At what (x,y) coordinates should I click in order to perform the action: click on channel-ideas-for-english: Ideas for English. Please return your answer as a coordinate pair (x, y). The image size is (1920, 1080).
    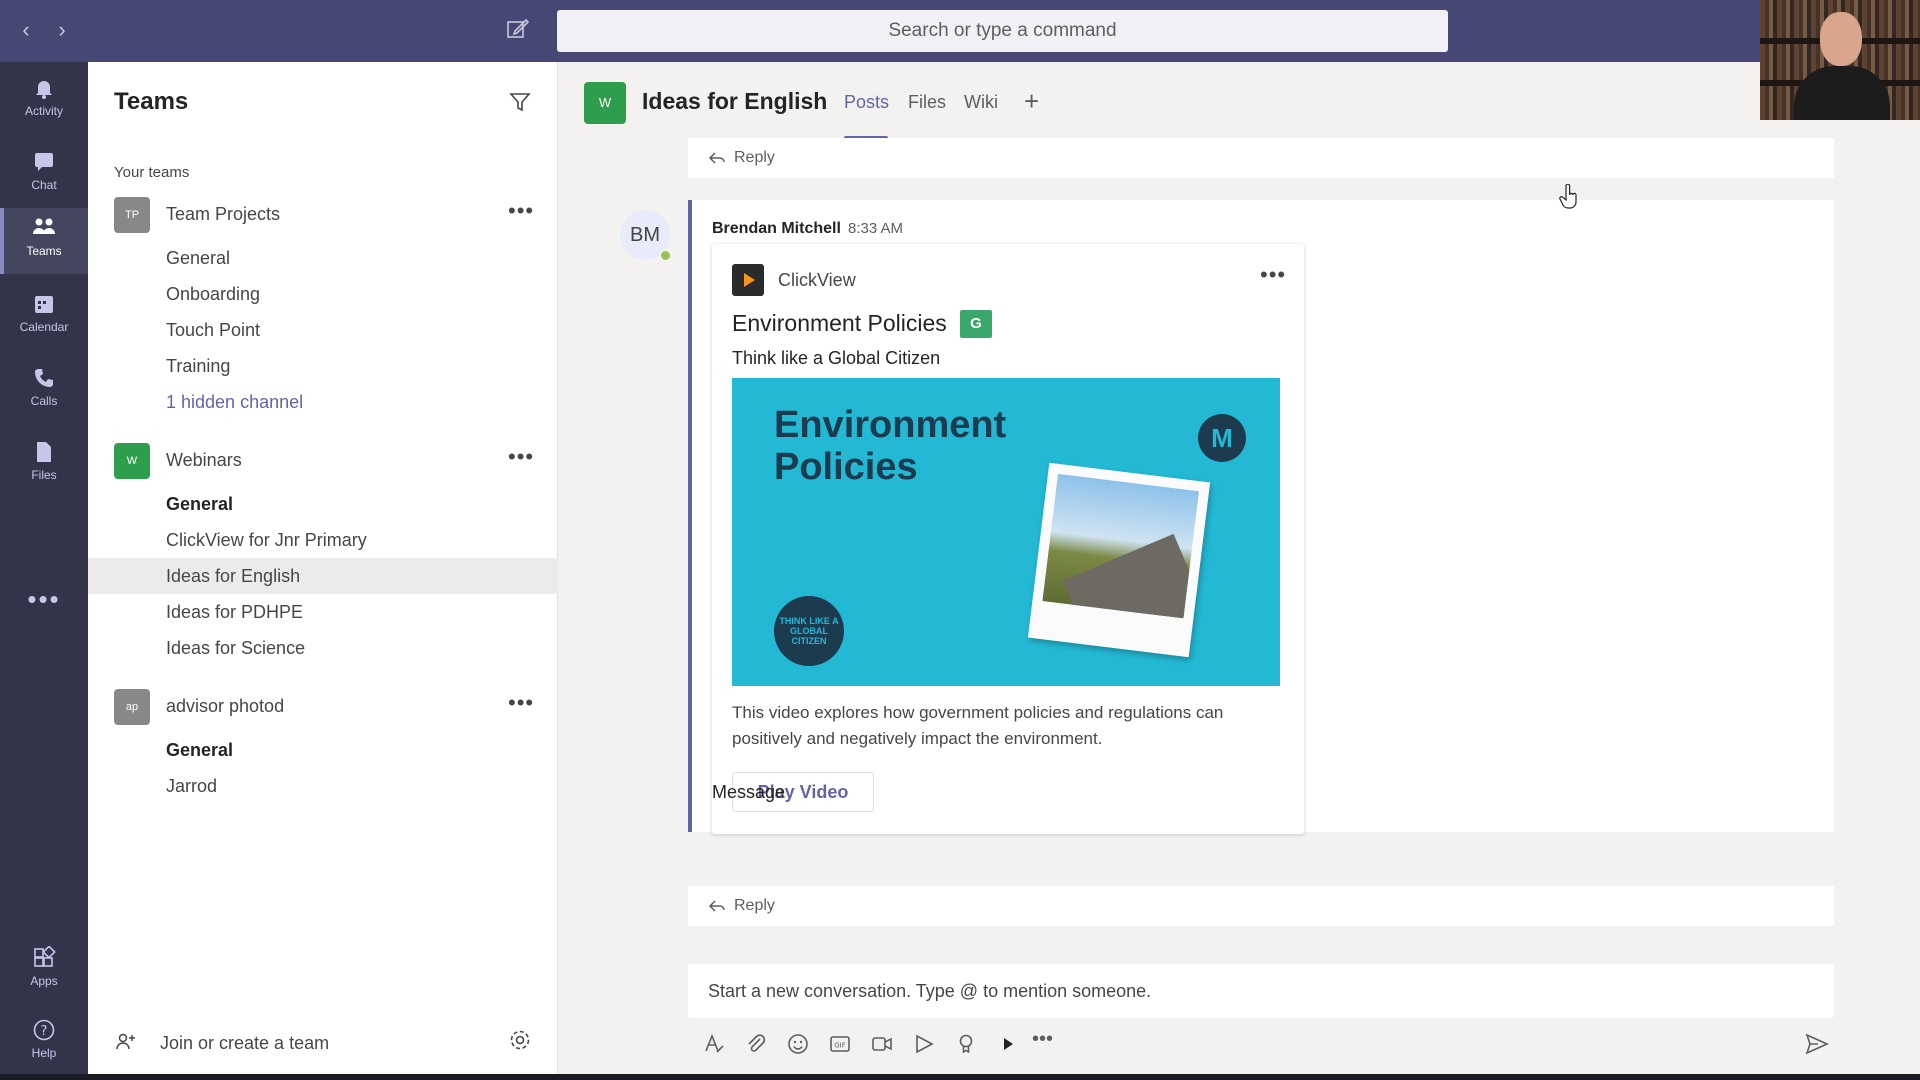
    Looking at the image, I should click on (233, 576).